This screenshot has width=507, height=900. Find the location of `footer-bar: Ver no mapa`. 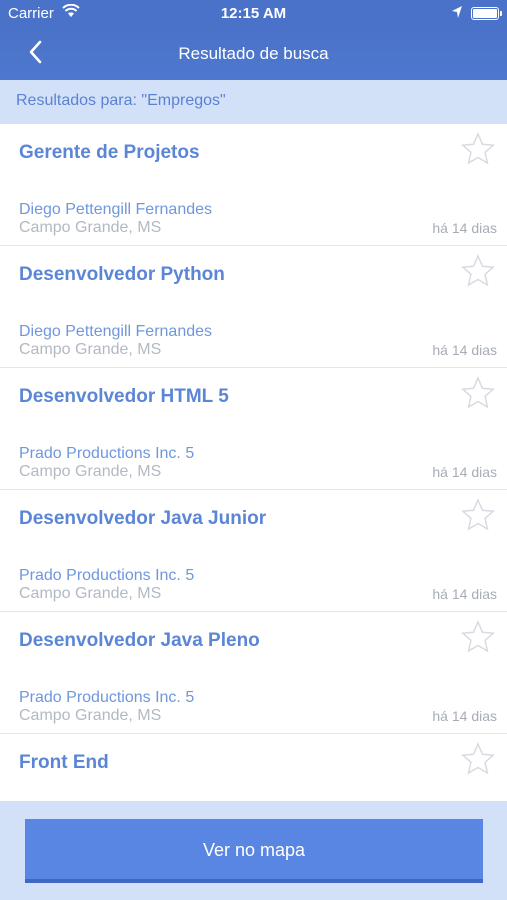

footer-bar: Ver no mapa is located at coordinates (253, 850).